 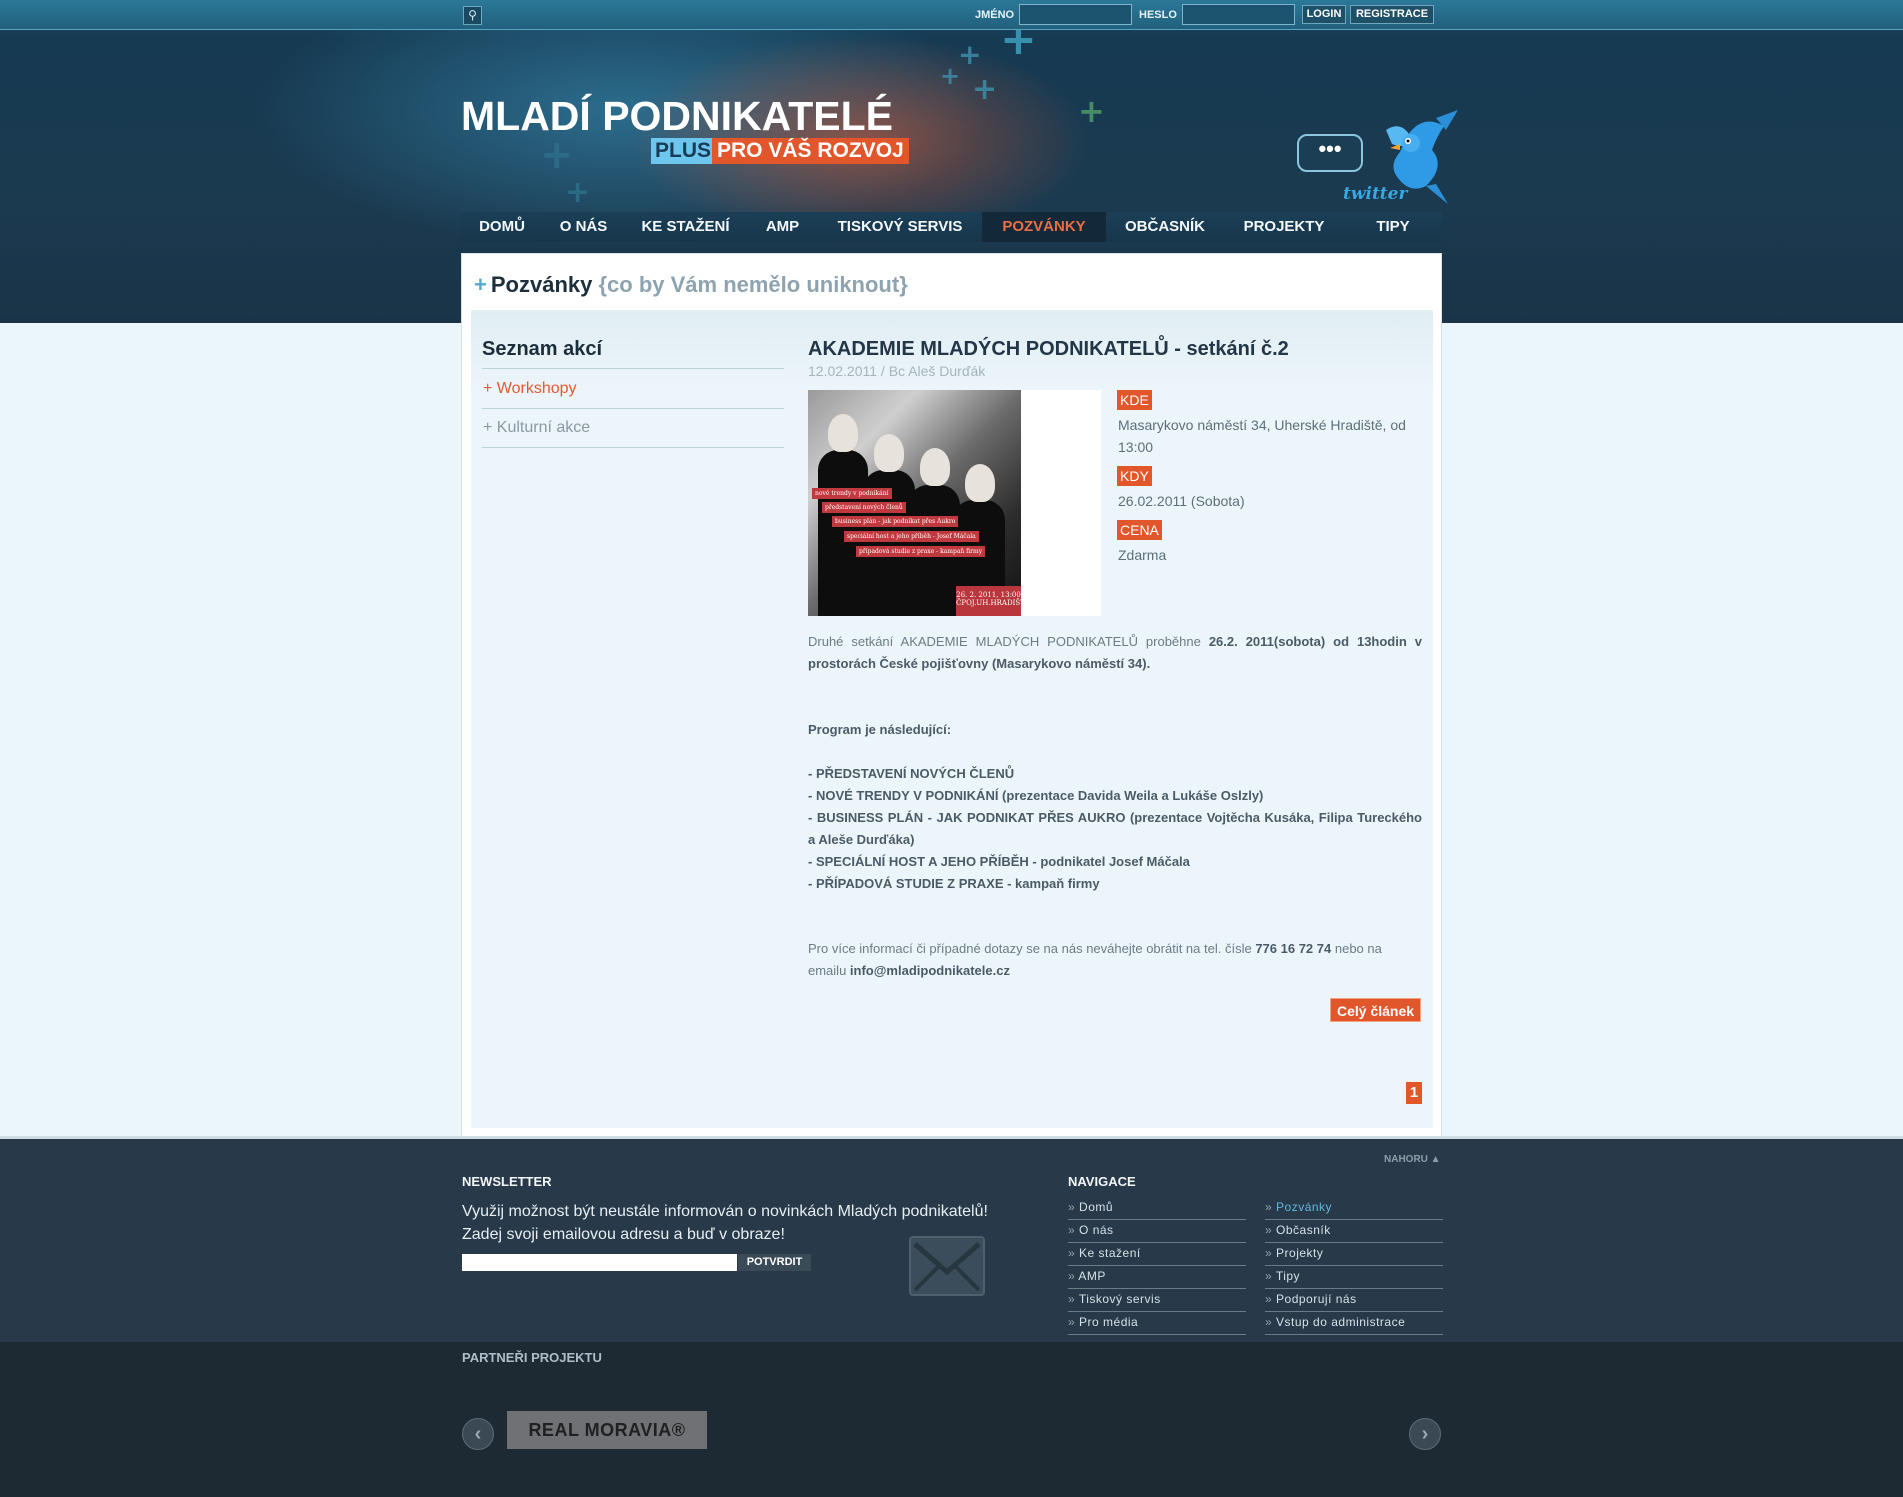 I want to click on back-to-top-link: NAHORU ▲, so click(x=1412, y=1159).